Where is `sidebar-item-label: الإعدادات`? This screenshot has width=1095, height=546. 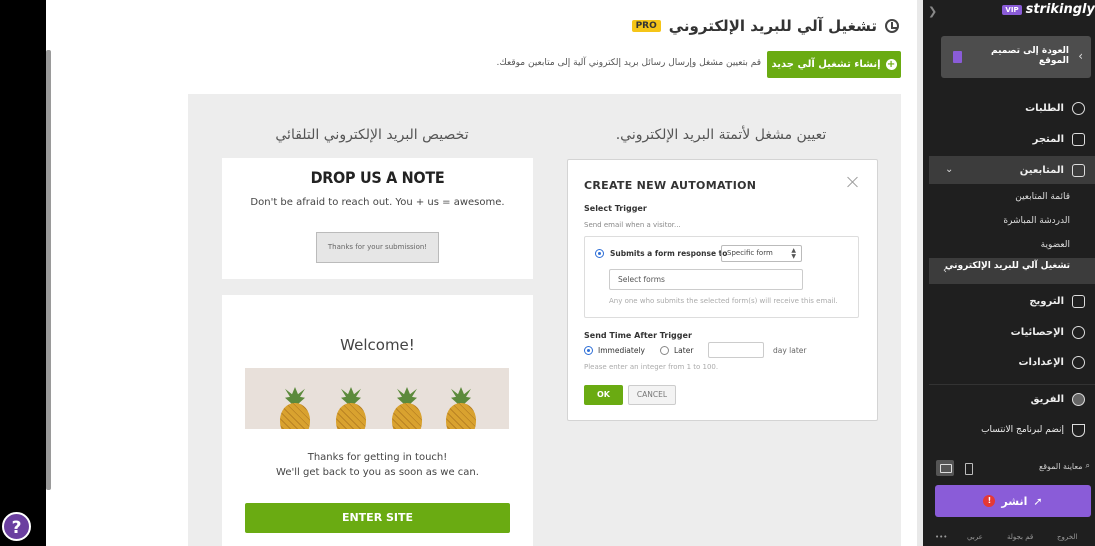
sidebar-item-label: الإعدادات is located at coordinates (1041, 362).